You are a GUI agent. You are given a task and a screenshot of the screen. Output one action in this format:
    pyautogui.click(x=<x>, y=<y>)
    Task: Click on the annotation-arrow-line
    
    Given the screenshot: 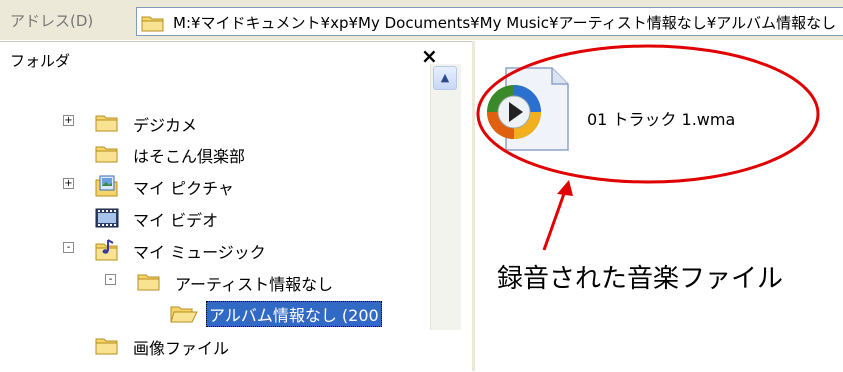 What is the action you would take?
    pyautogui.click(x=555, y=219)
    